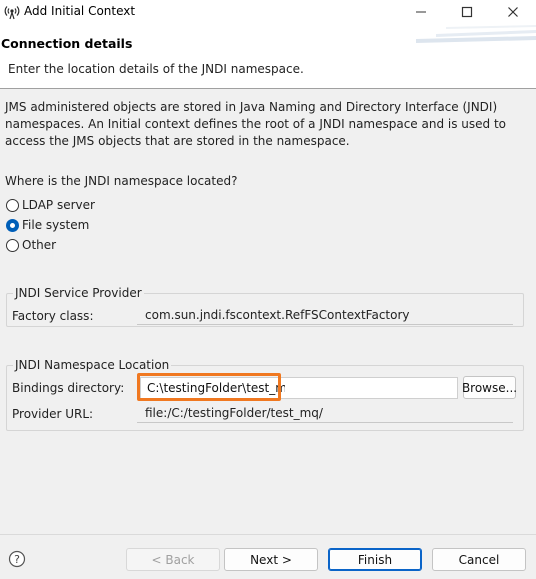 The width and height of the screenshot is (536, 579). Describe the element at coordinates (371, 388) in the screenshot. I see `bindings-directory-input-extension` at that location.